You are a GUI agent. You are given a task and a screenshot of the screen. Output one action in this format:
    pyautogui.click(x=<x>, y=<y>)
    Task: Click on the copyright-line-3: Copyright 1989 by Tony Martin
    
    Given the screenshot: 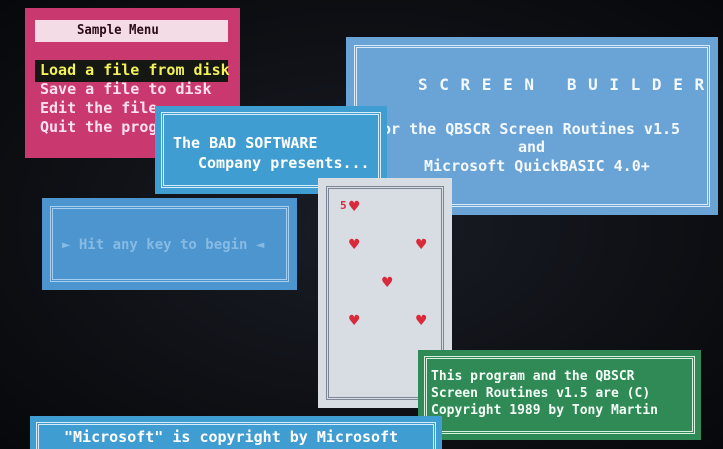 What is the action you would take?
    pyautogui.click(x=544, y=410)
    